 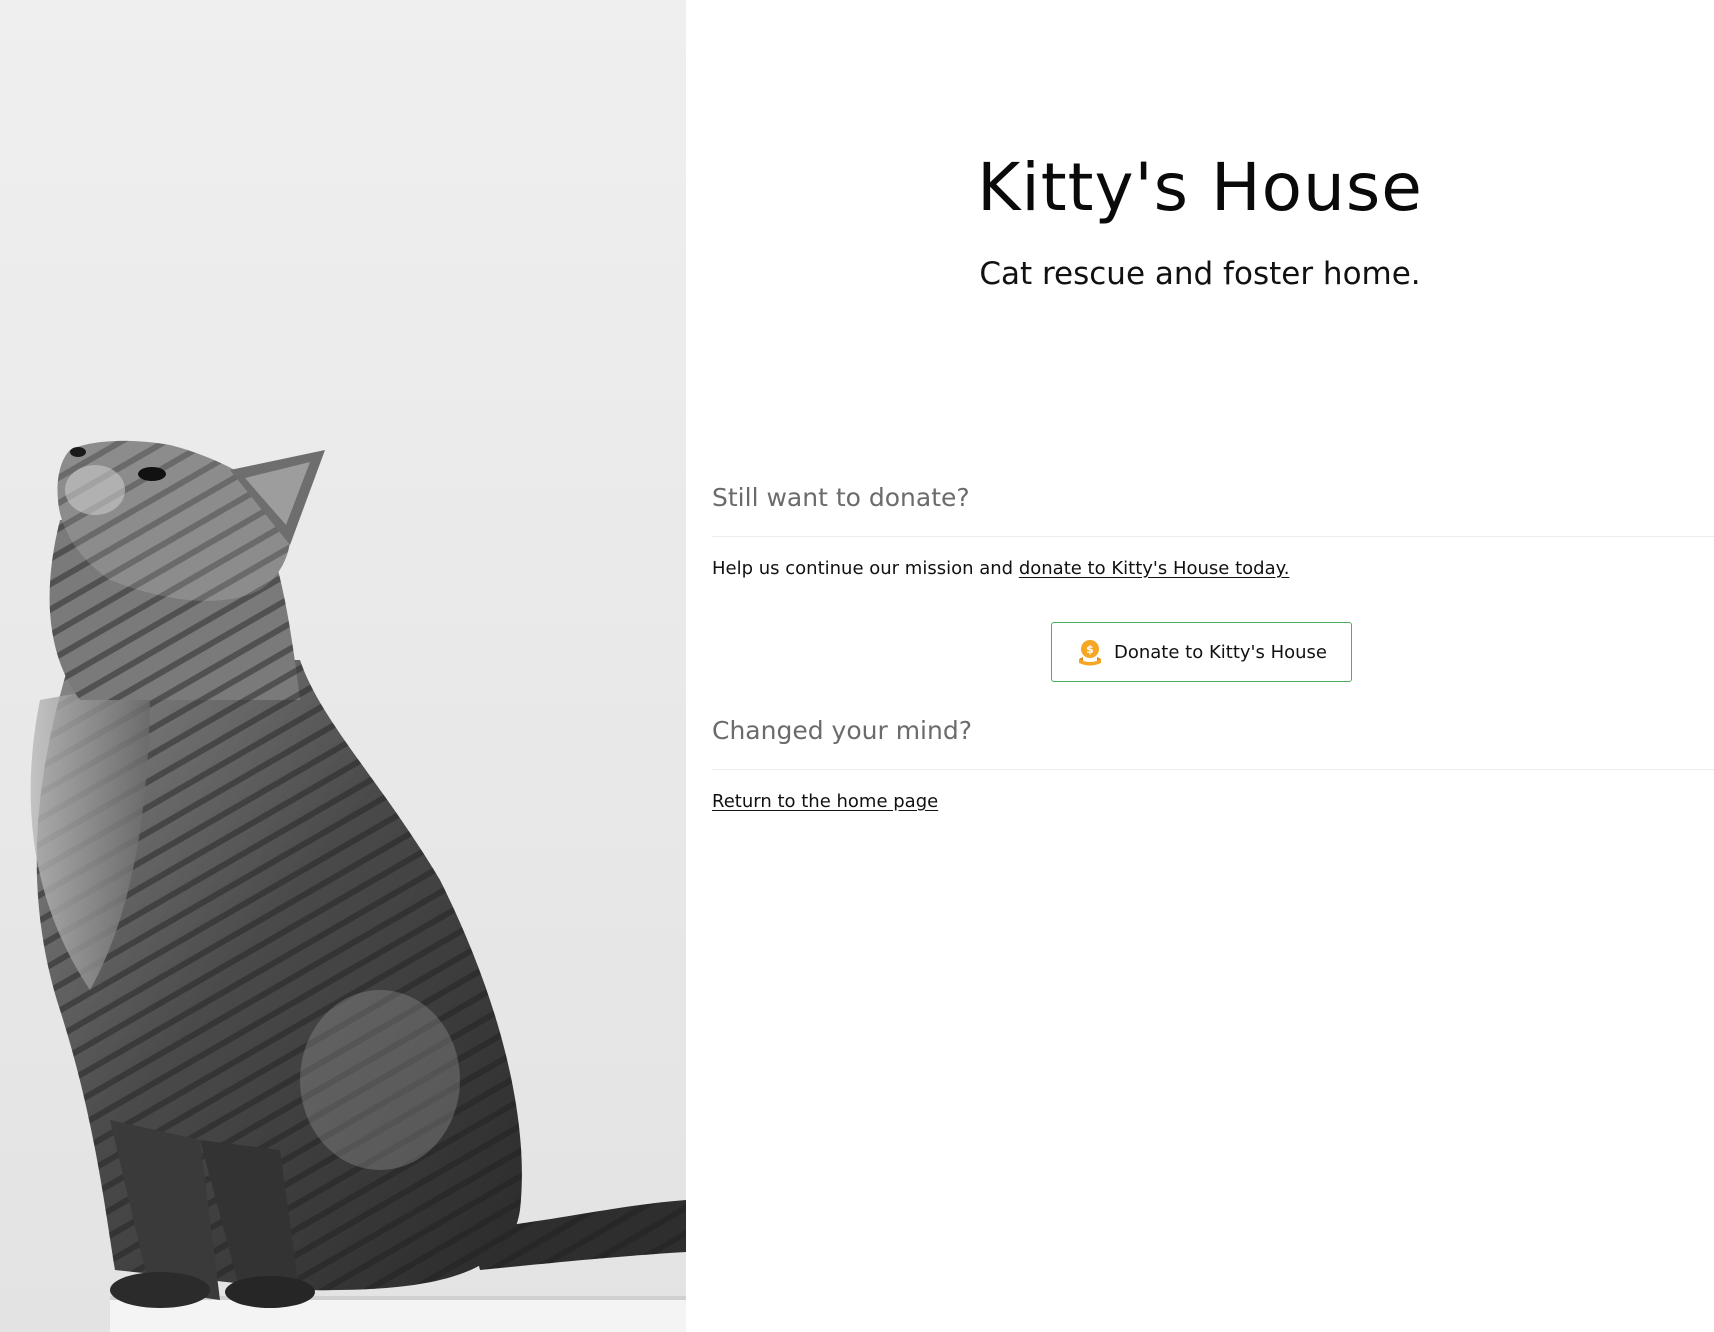 What do you see at coordinates (1220, 652) in the screenshot?
I see `donate-button-label: Donate to Kitty's House` at bounding box center [1220, 652].